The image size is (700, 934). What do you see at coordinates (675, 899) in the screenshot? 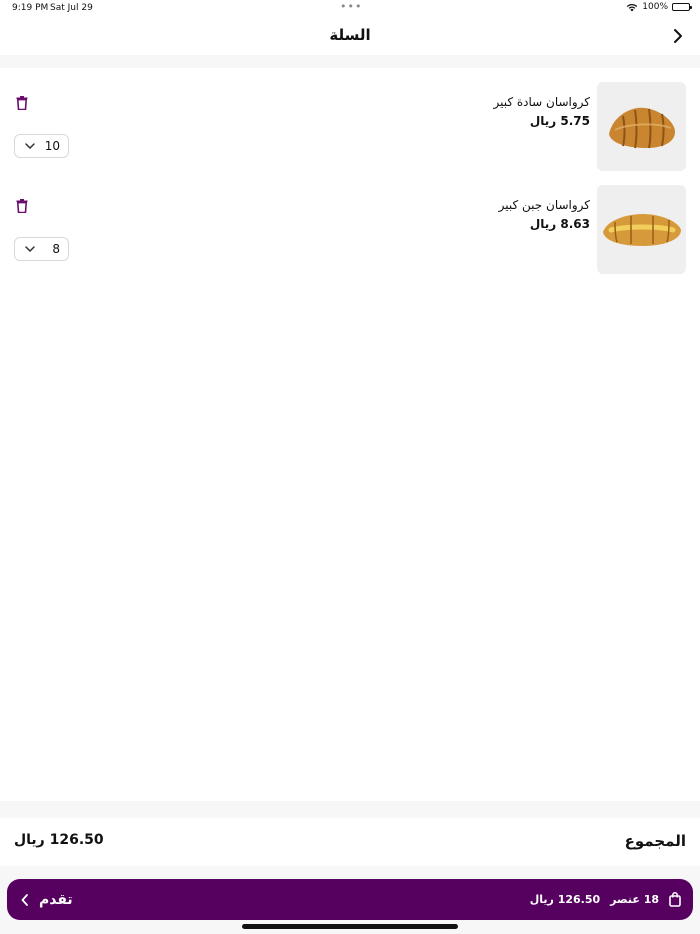
I see `shopping-bag-icon` at bounding box center [675, 899].